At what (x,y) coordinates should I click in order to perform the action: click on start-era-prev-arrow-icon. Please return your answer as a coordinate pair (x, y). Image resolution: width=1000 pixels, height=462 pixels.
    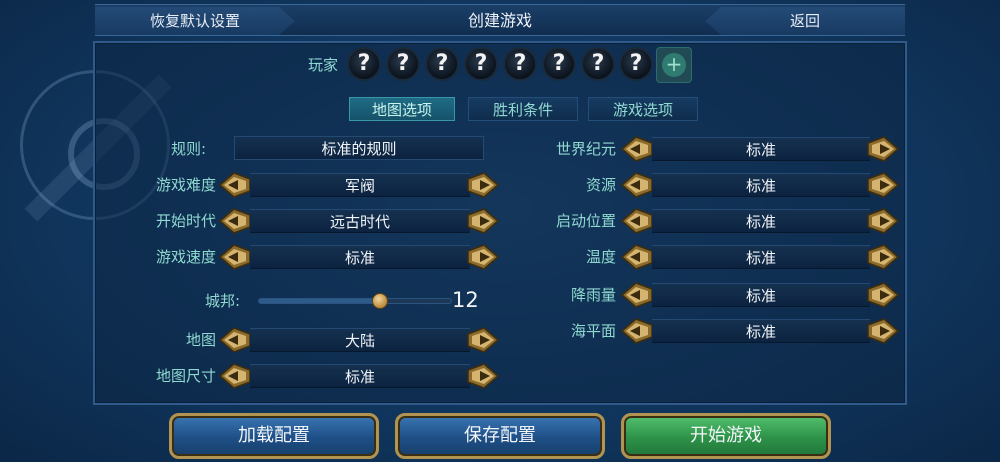
    Looking at the image, I should click on (235, 221).